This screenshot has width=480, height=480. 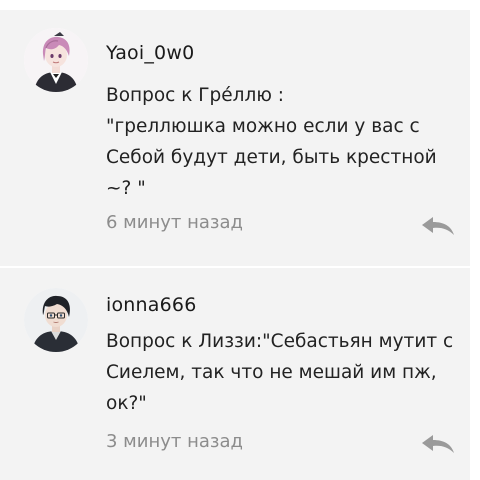 I want to click on anime-avatar-dark-hair-glasses-icon, so click(x=56, y=320).